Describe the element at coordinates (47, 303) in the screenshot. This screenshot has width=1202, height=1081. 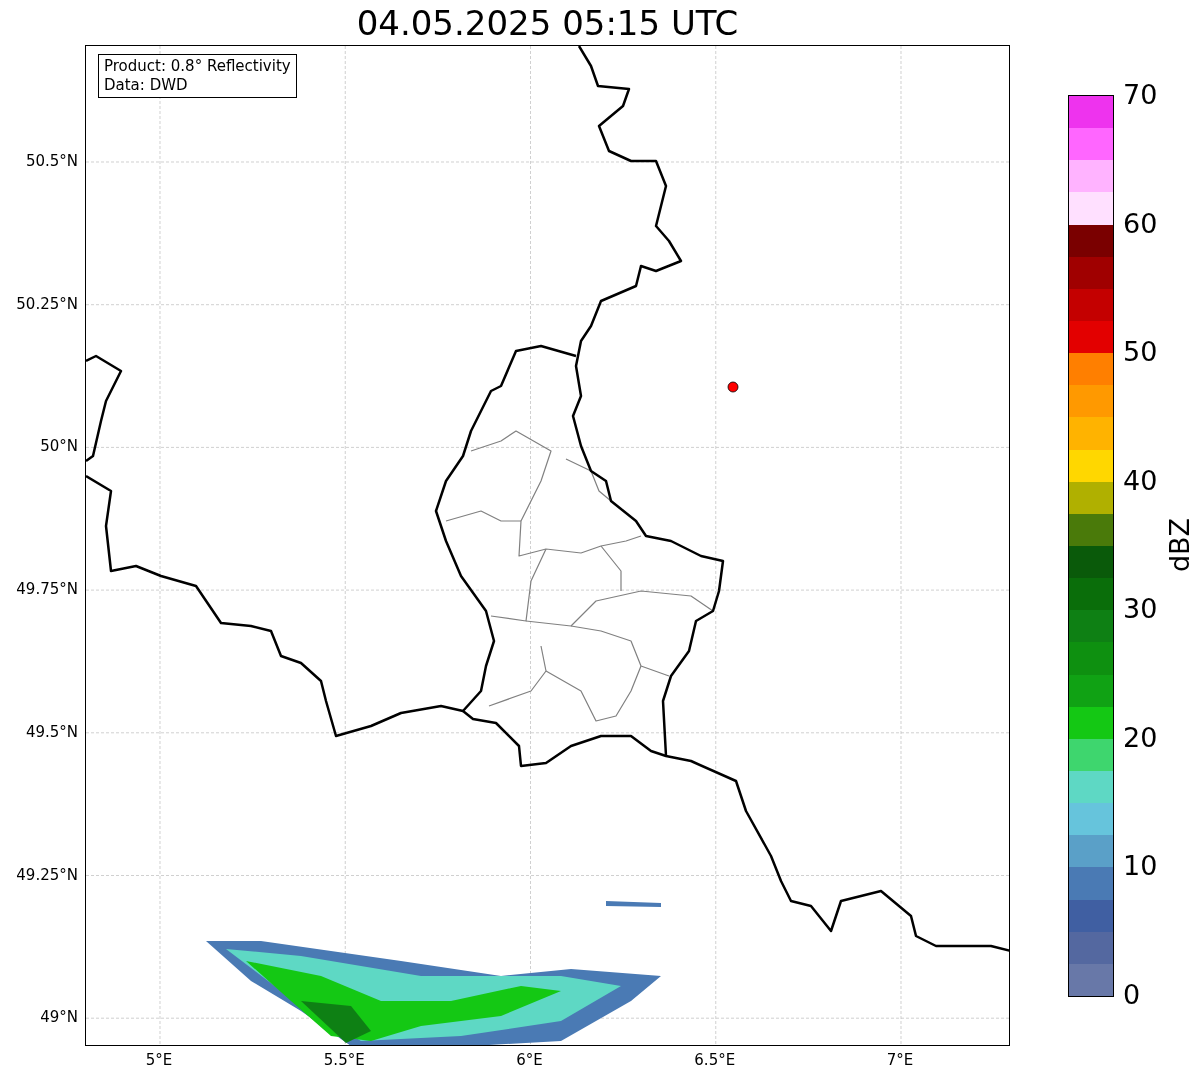
I see `latitude-label: 50.25°N` at that location.